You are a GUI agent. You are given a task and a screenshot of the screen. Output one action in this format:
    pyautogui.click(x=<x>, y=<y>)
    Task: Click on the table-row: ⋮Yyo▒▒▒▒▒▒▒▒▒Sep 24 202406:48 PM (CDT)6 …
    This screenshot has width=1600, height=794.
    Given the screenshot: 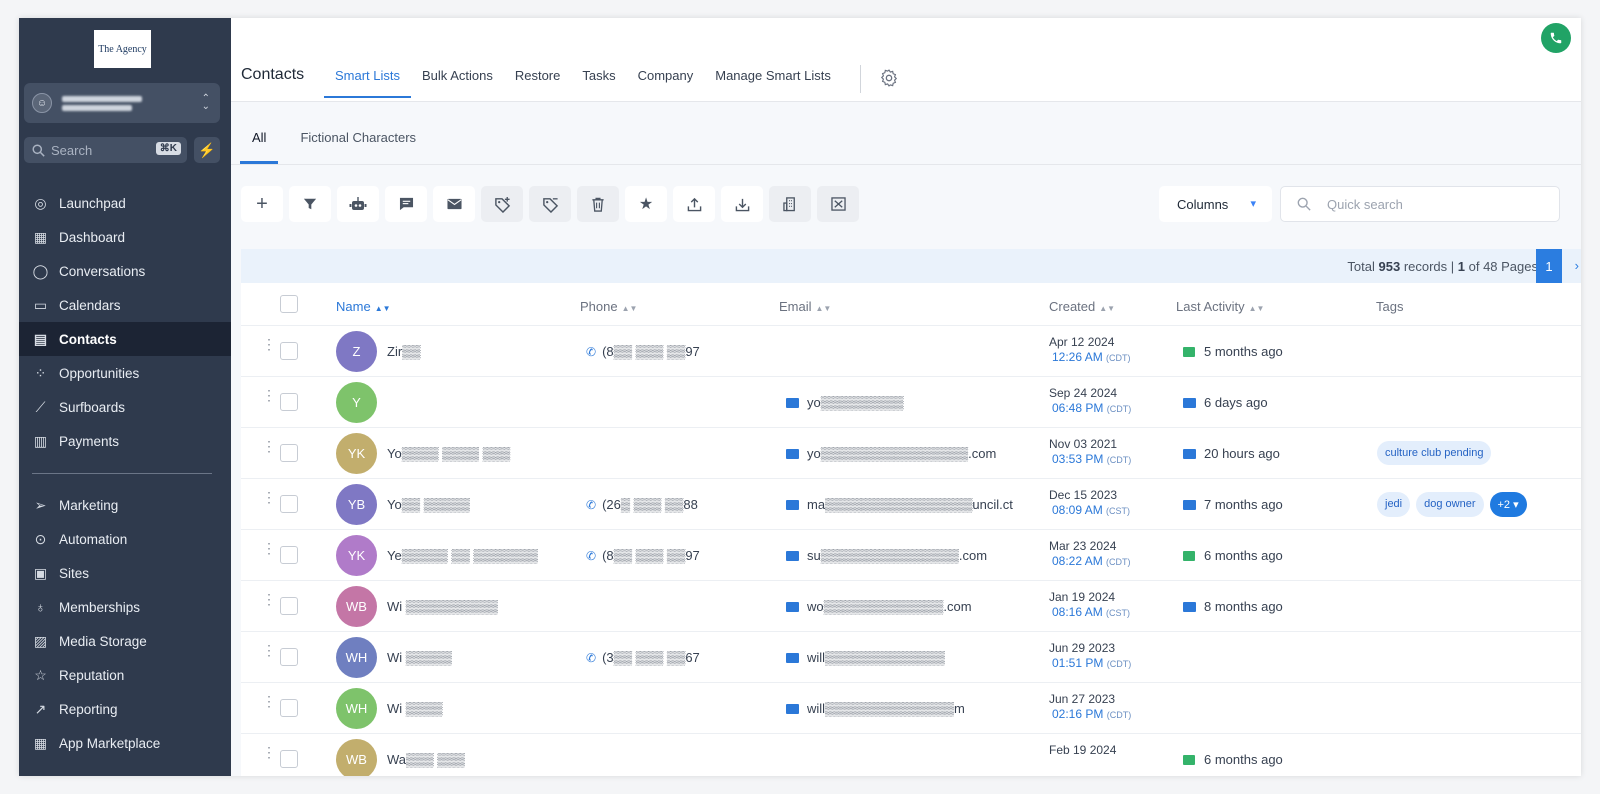 What is the action you would take?
    pyautogui.click(x=911, y=402)
    